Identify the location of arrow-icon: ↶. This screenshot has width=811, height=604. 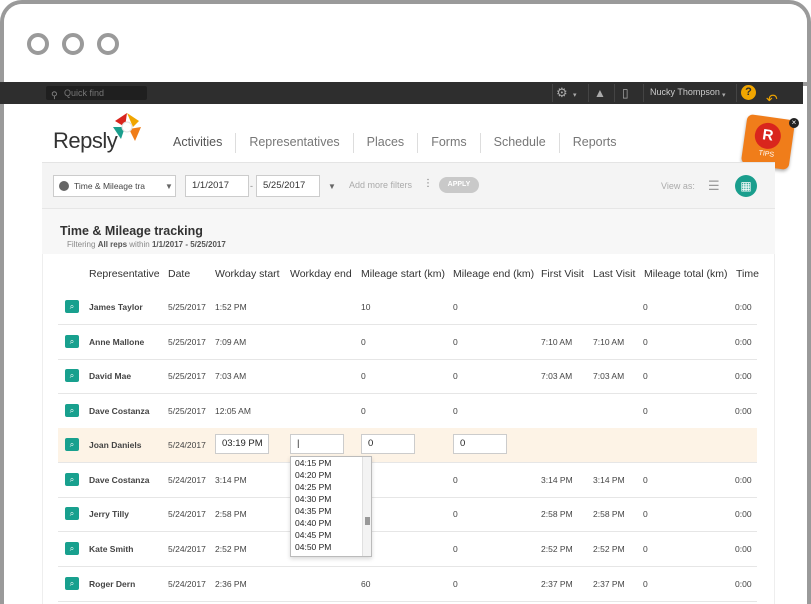
(772, 99).